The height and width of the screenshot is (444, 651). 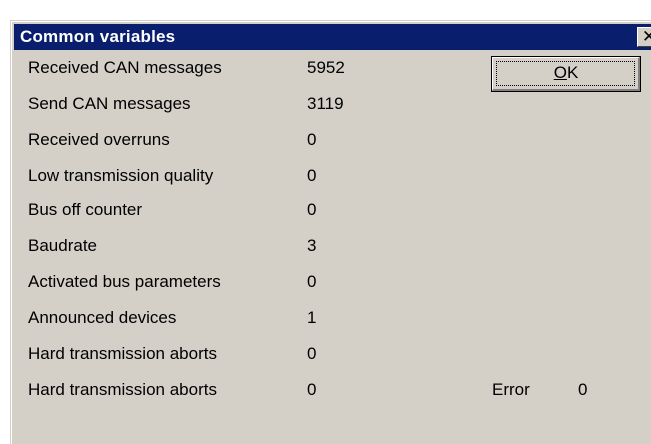 What do you see at coordinates (62, 245) in the screenshot?
I see `variable-label: Baudrate` at bounding box center [62, 245].